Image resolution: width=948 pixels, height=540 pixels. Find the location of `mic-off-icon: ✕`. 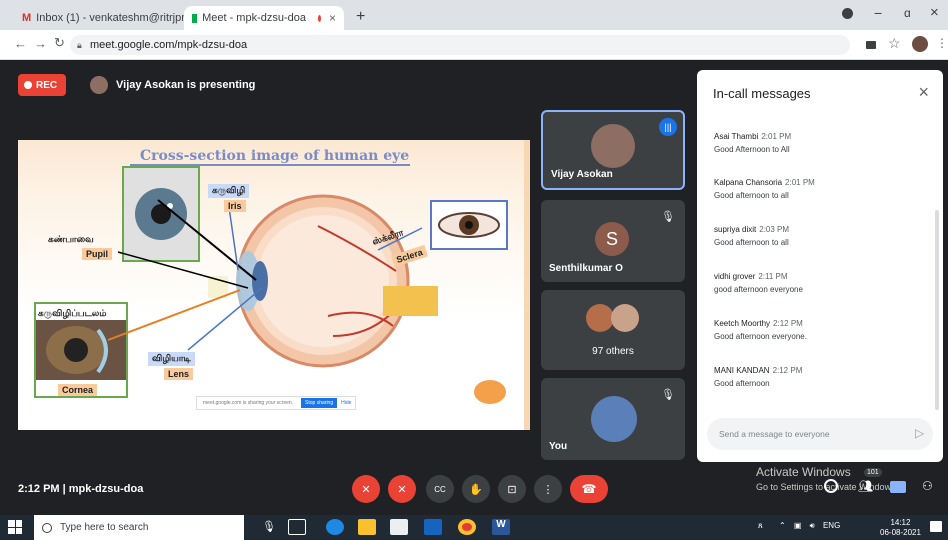

mic-off-icon: ✕ is located at coordinates (366, 489).